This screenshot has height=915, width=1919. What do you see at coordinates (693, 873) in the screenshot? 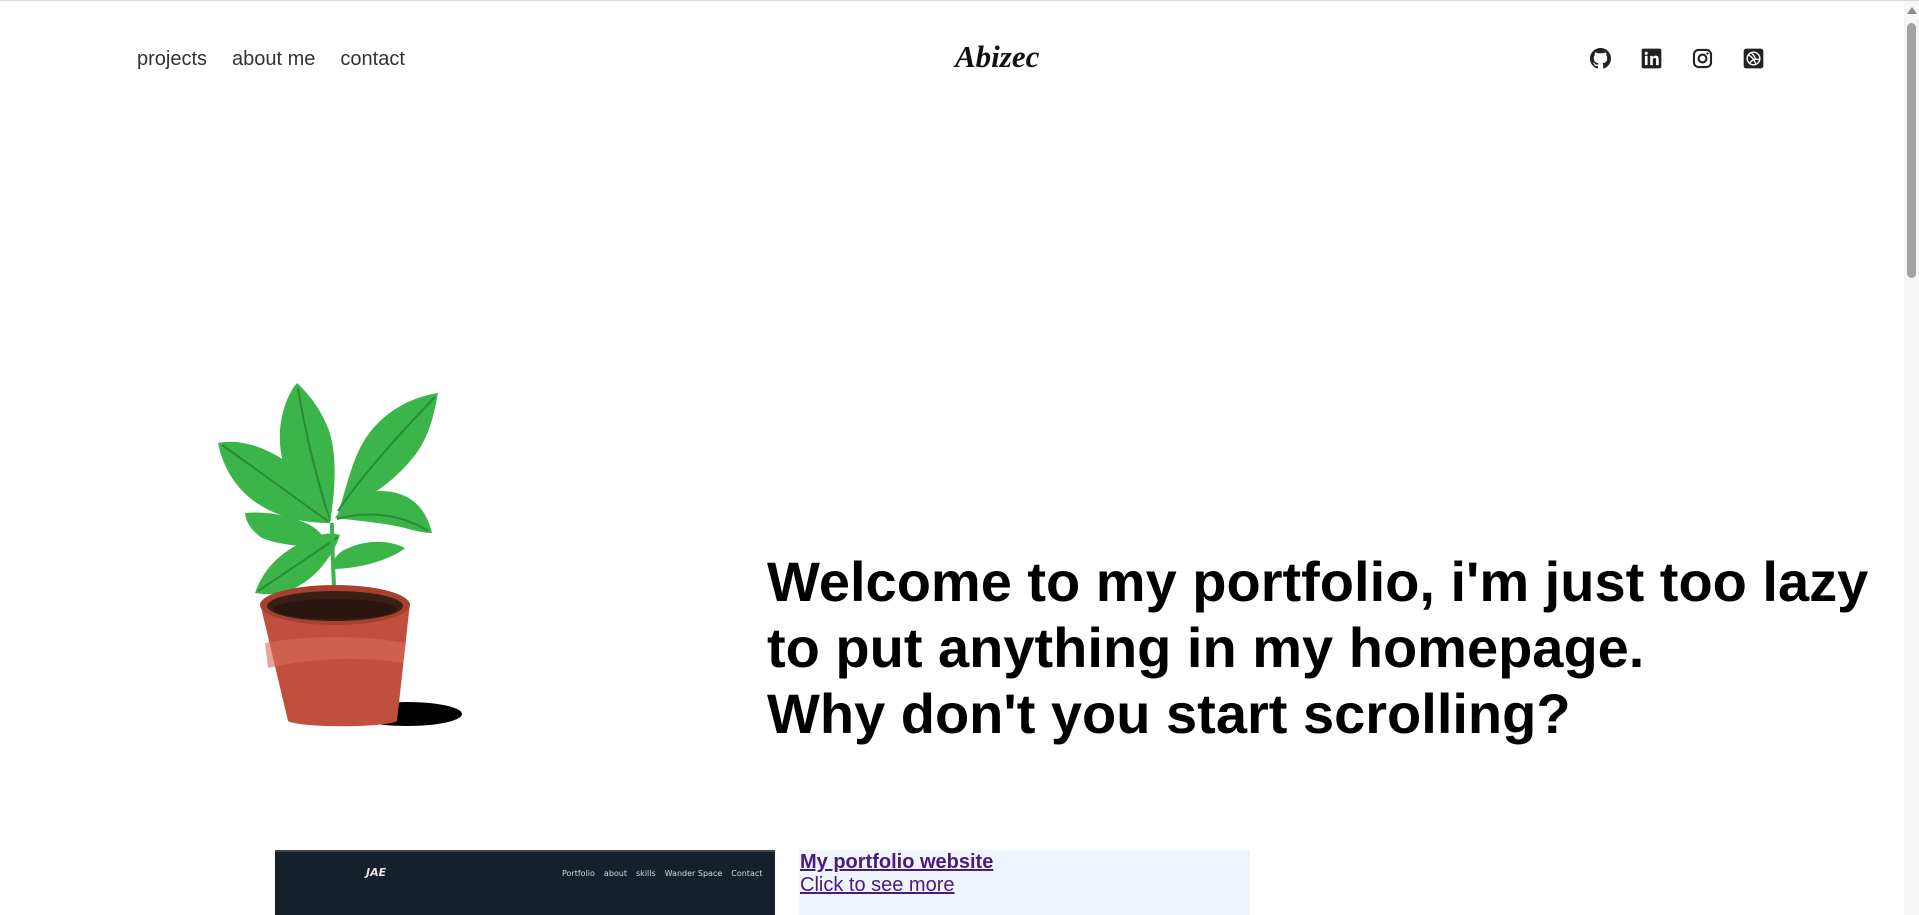
I see `thumbnail-nav-item: Wander Space` at bounding box center [693, 873].